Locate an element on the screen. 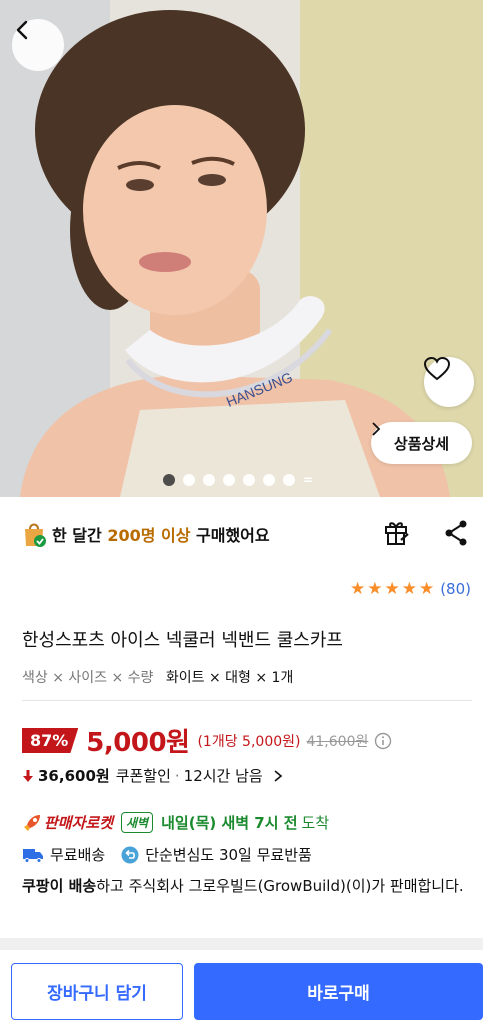  carousel-indicator: = is located at coordinates (238, 480).